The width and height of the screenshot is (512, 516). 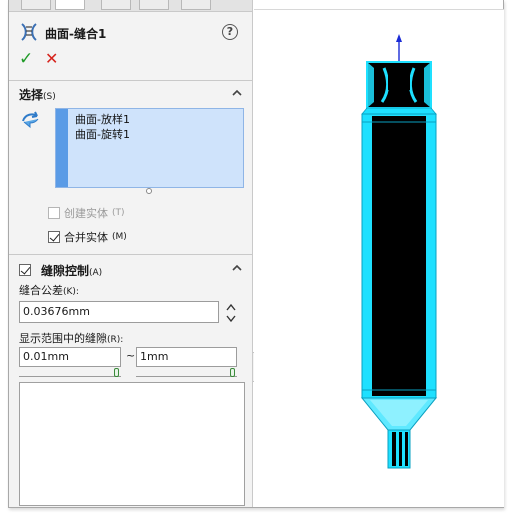 I want to click on merge-entities-option: 合并实体 (M), so click(x=87, y=237).